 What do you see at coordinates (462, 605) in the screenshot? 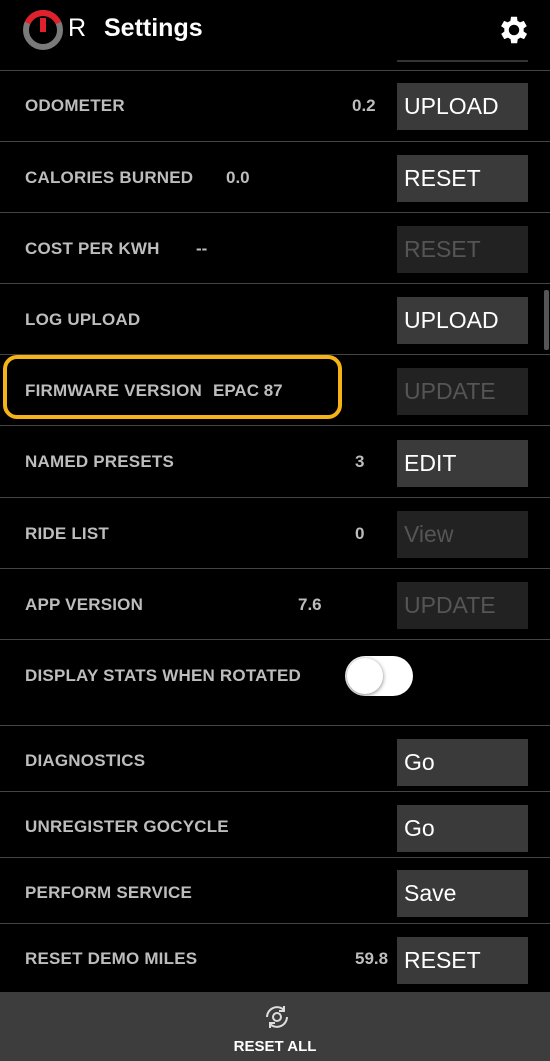
I see `app-update-button: UPDATE` at bounding box center [462, 605].